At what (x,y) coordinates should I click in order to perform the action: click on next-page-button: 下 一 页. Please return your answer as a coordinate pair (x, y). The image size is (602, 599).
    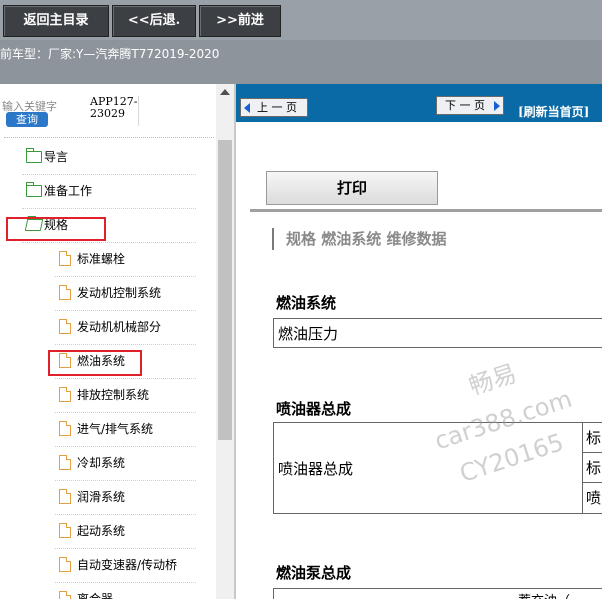
    Looking at the image, I should click on (470, 105).